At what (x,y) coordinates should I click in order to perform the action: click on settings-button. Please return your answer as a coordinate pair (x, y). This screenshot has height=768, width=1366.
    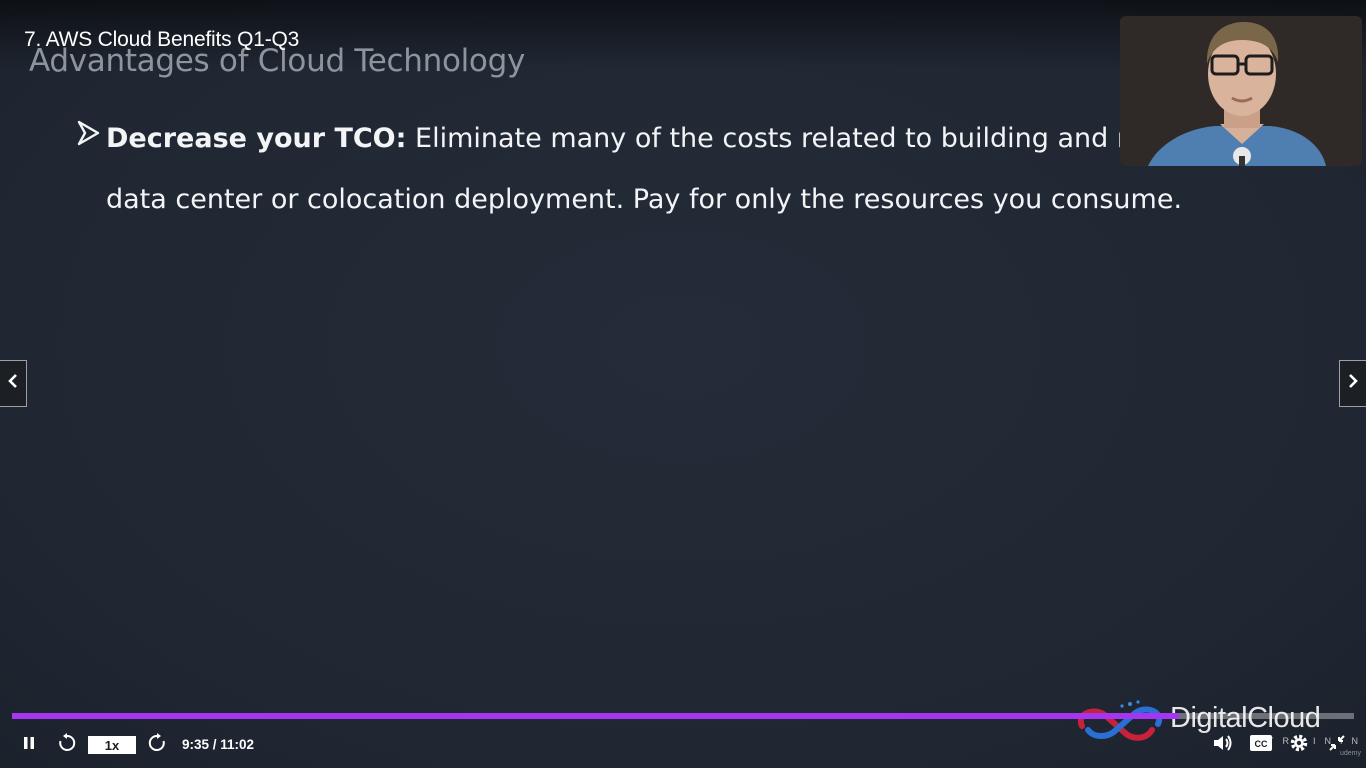
    Looking at the image, I should click on (1299, 745).